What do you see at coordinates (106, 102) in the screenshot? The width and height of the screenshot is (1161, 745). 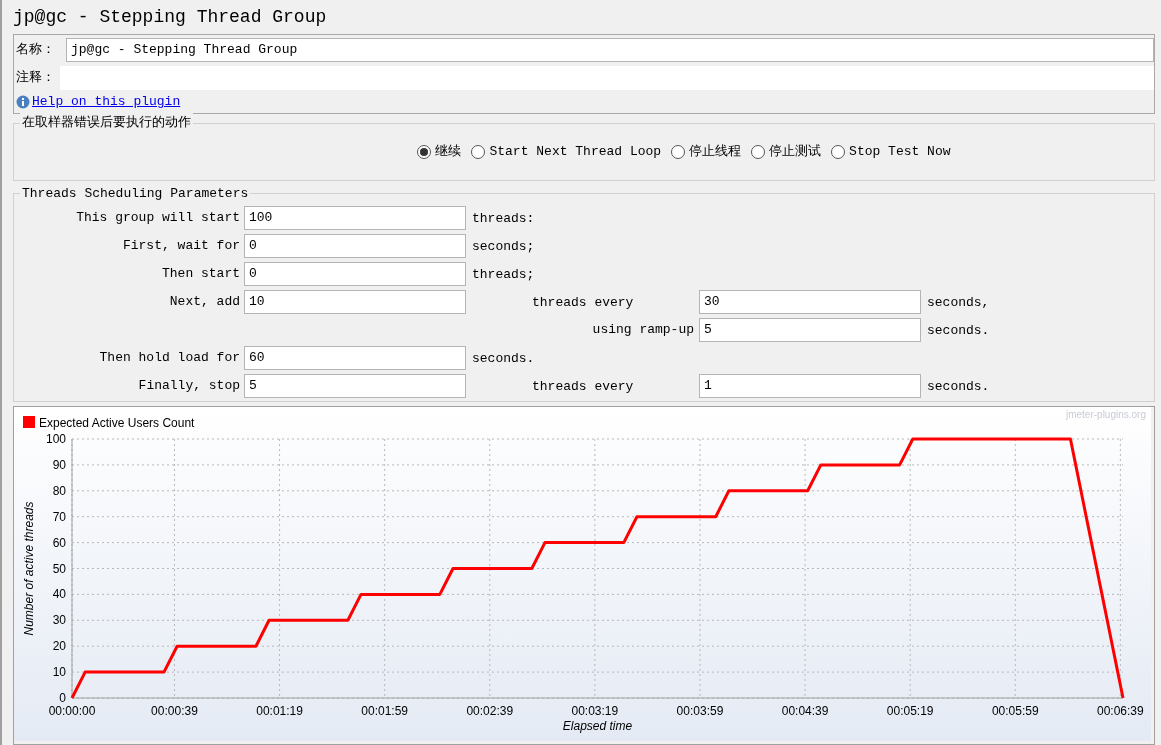 I see `help-link: Help on this plugin` at bounding box center [106, 102].